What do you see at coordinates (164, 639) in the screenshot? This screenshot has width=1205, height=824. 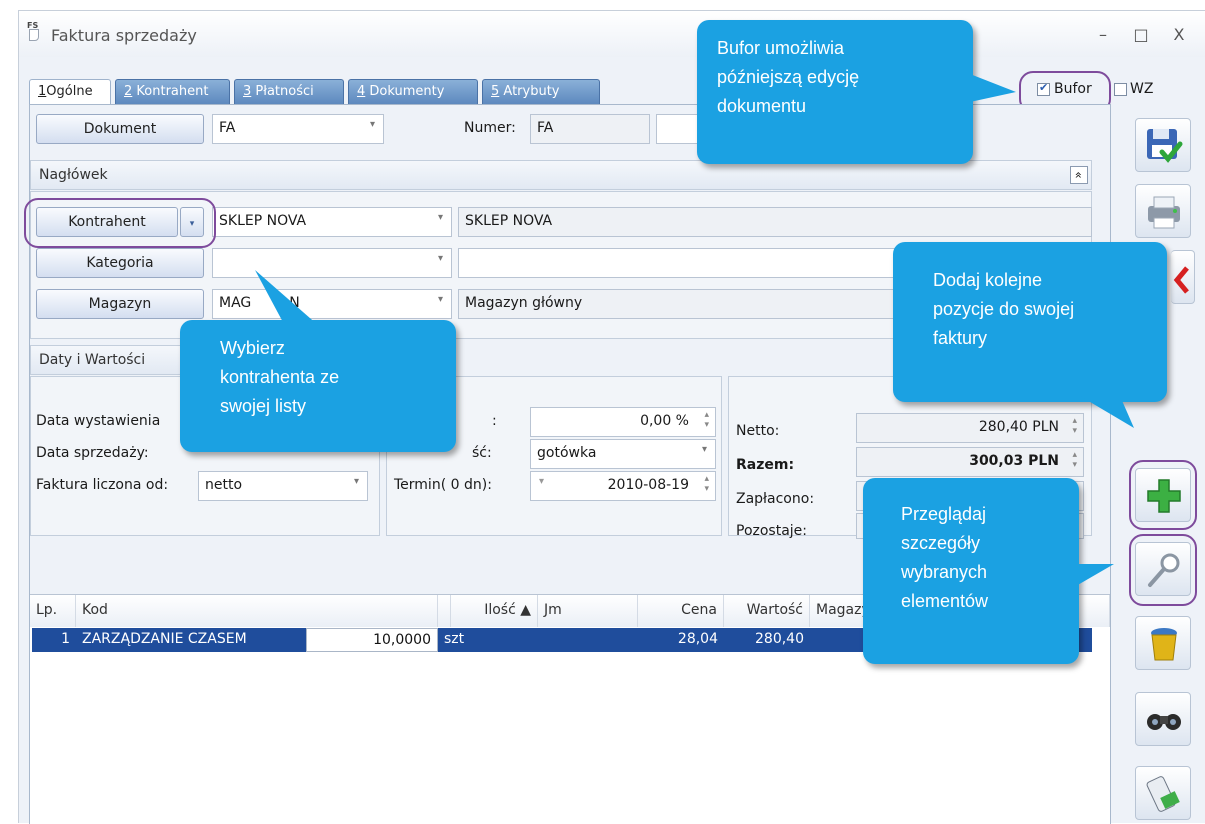 I see `cell-kod: ZARZĄDZANIE CZASEM` at bounding box center [164, 639].